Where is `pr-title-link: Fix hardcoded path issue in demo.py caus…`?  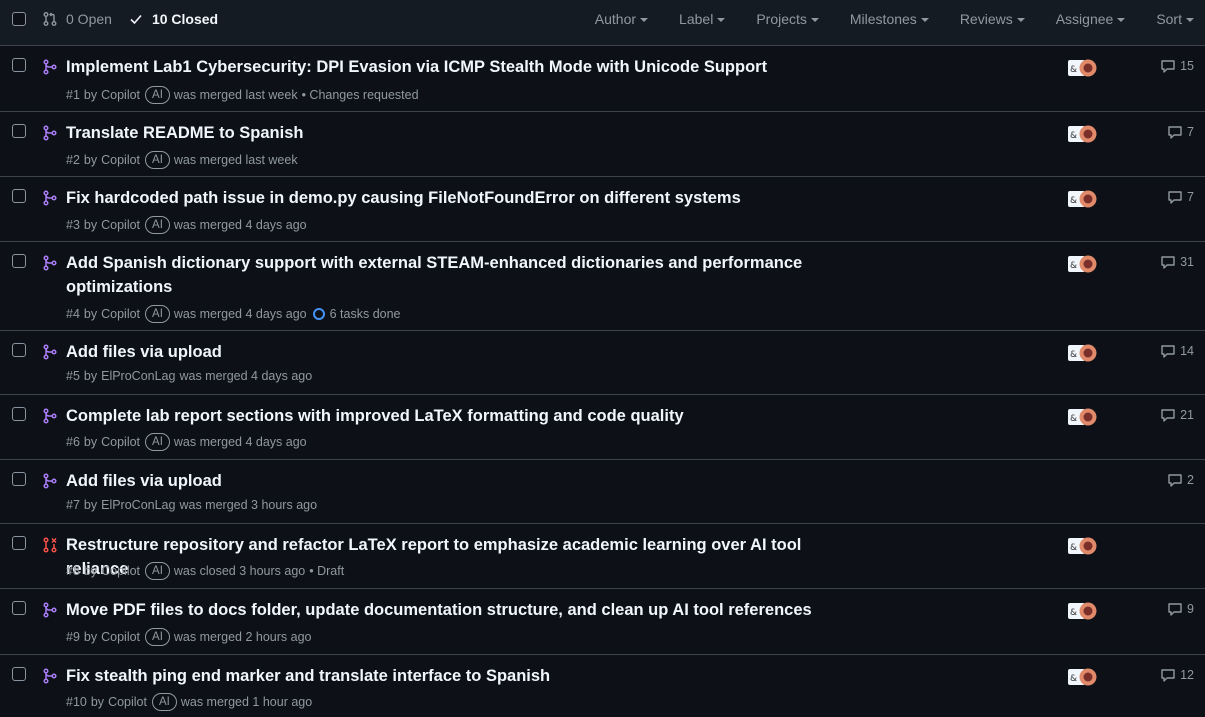
pr-title-link: Fix hardcoded path issue in demo.py caus… is located at coordinates (466, 198).